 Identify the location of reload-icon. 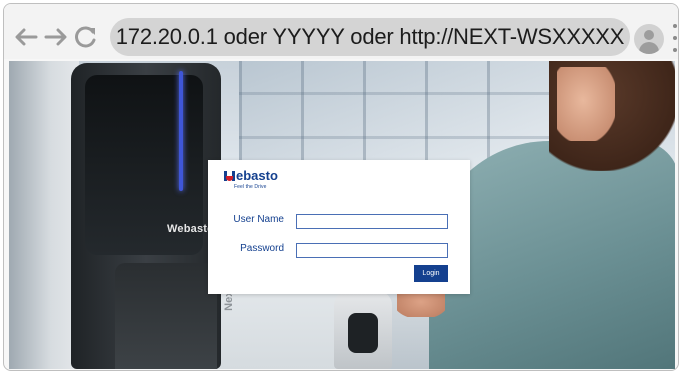
(85, 37).